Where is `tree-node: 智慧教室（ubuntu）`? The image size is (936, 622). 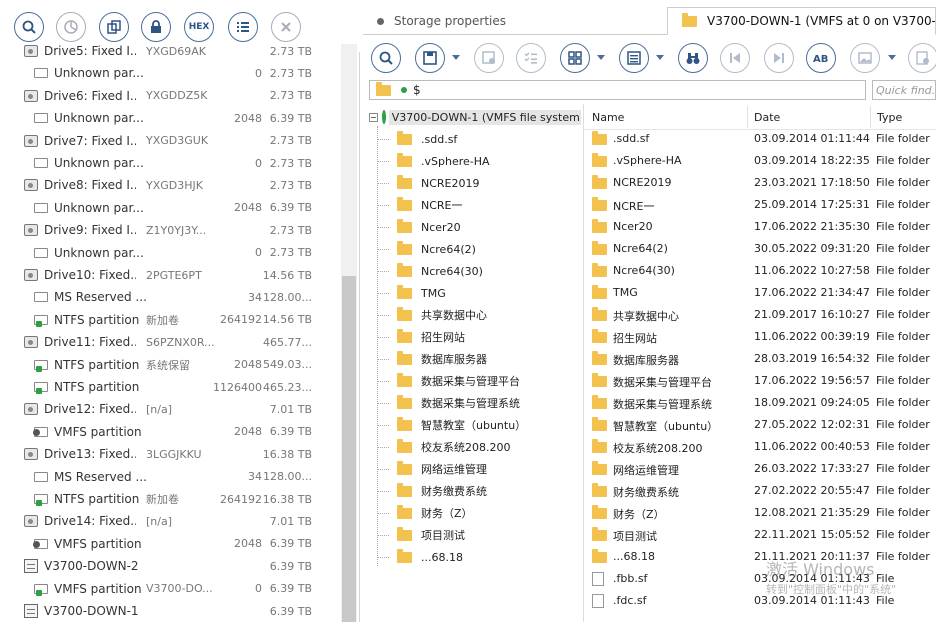
tree-node: 智慧教室（ubuntu） is located at coordinates (461, 425).